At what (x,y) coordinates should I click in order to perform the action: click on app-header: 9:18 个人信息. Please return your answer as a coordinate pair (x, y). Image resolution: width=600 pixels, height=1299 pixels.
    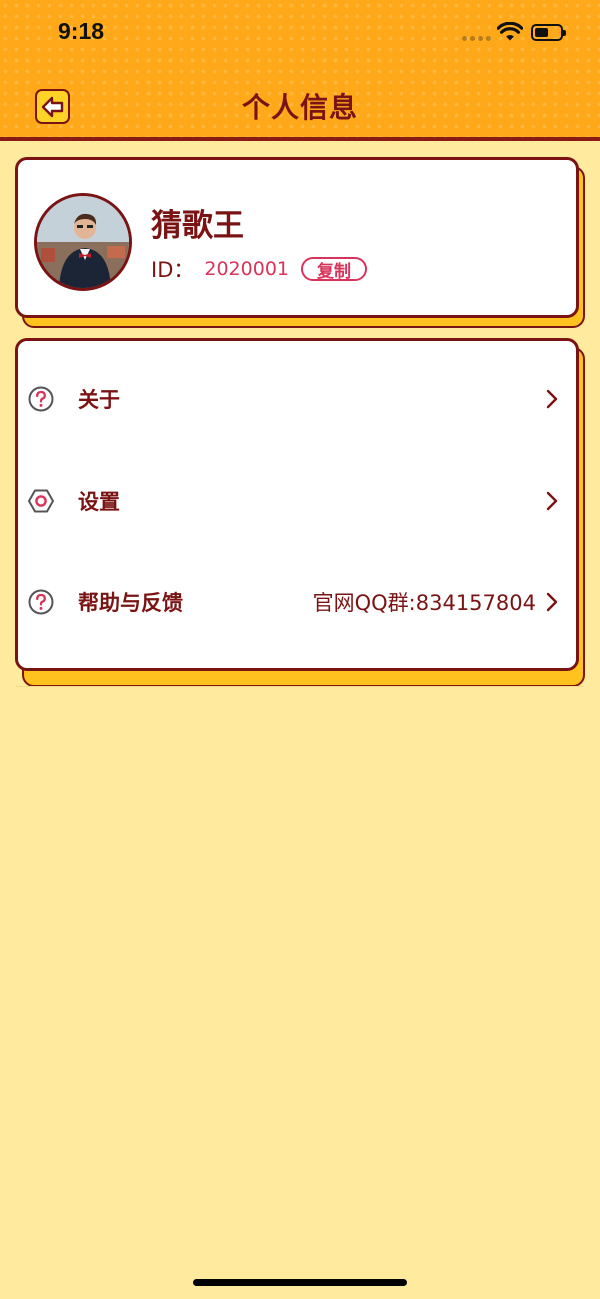
    Looking at the image, I should click on (300, 70).